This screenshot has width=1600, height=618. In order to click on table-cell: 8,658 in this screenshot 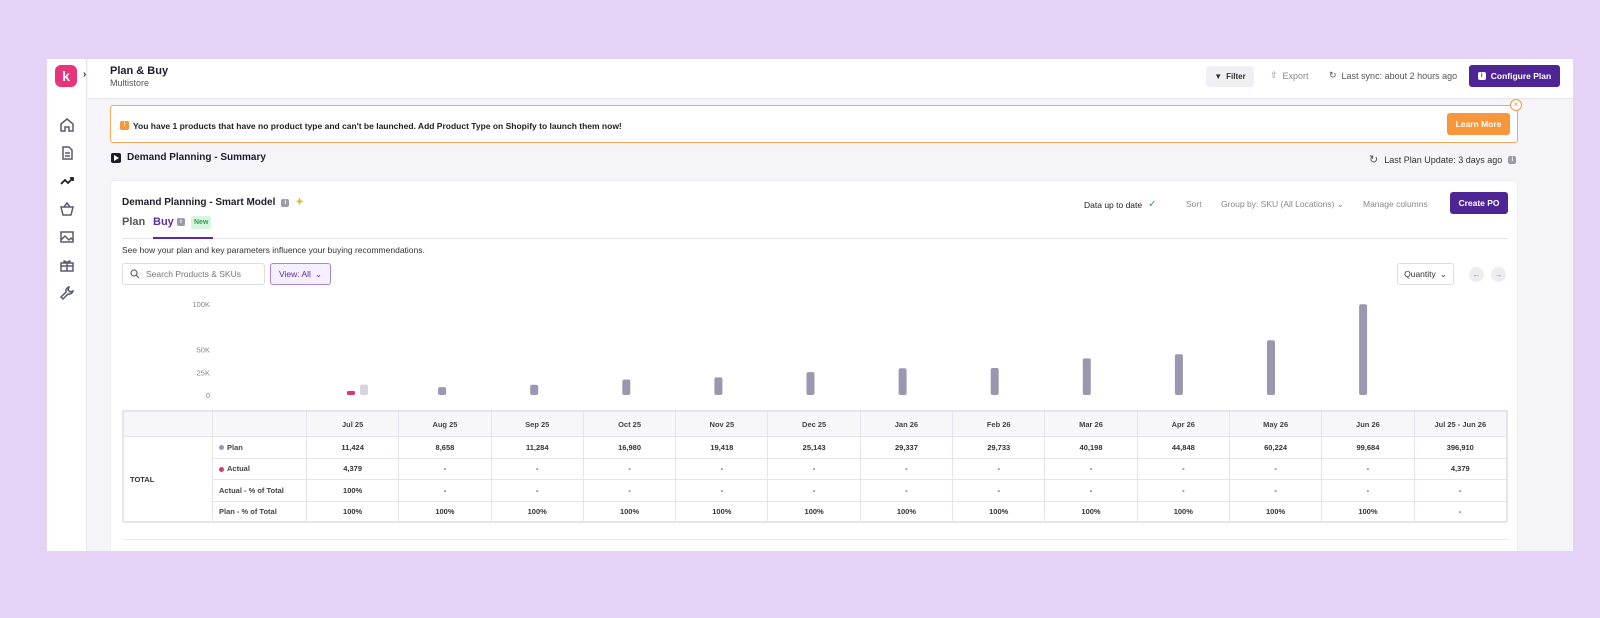, I will do `click(445, 447)`.